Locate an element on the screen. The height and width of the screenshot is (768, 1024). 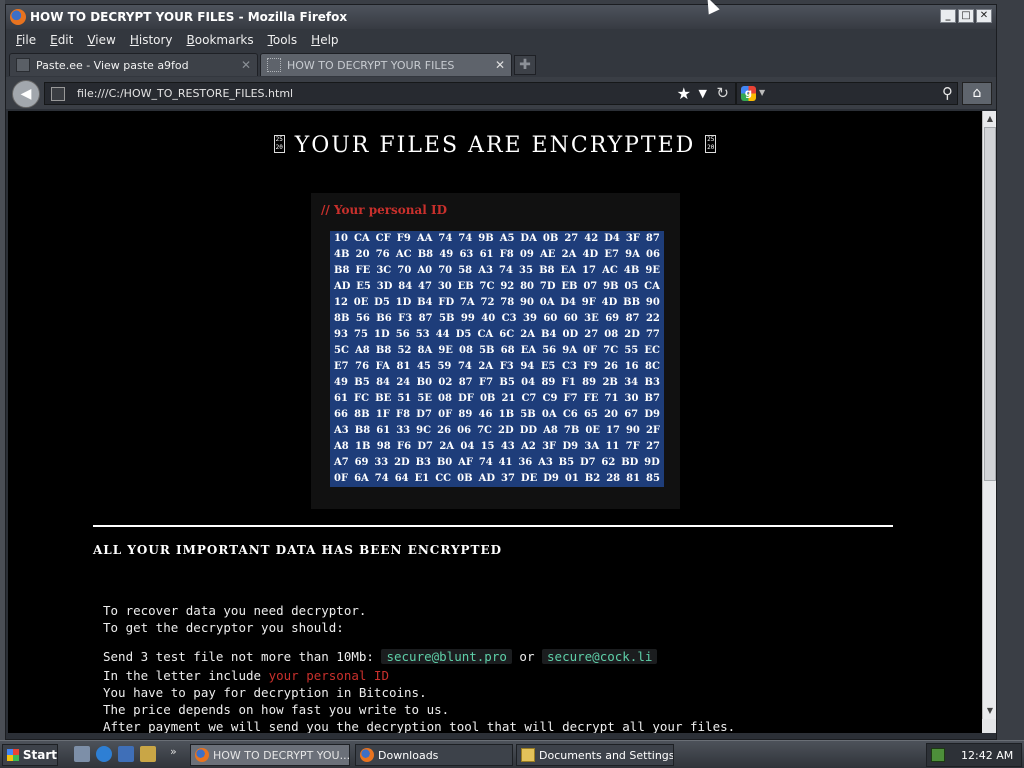
hex-byte: 9E is located at coordinates (445, 350).